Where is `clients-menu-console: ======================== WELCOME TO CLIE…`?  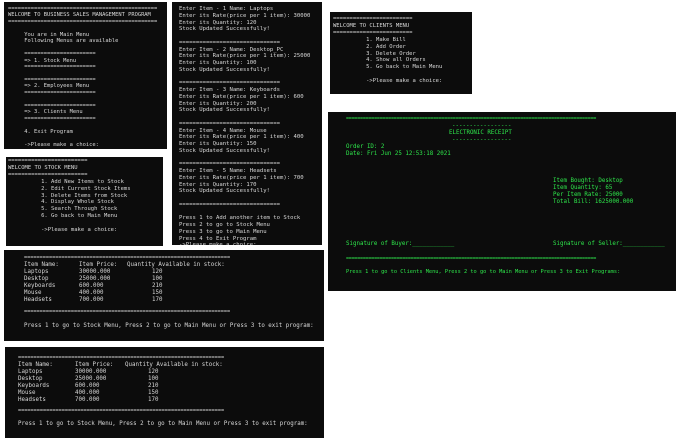
clients-menu-console: ======================== WELCOME TO CLIE… is located at coordinates (401, 53).